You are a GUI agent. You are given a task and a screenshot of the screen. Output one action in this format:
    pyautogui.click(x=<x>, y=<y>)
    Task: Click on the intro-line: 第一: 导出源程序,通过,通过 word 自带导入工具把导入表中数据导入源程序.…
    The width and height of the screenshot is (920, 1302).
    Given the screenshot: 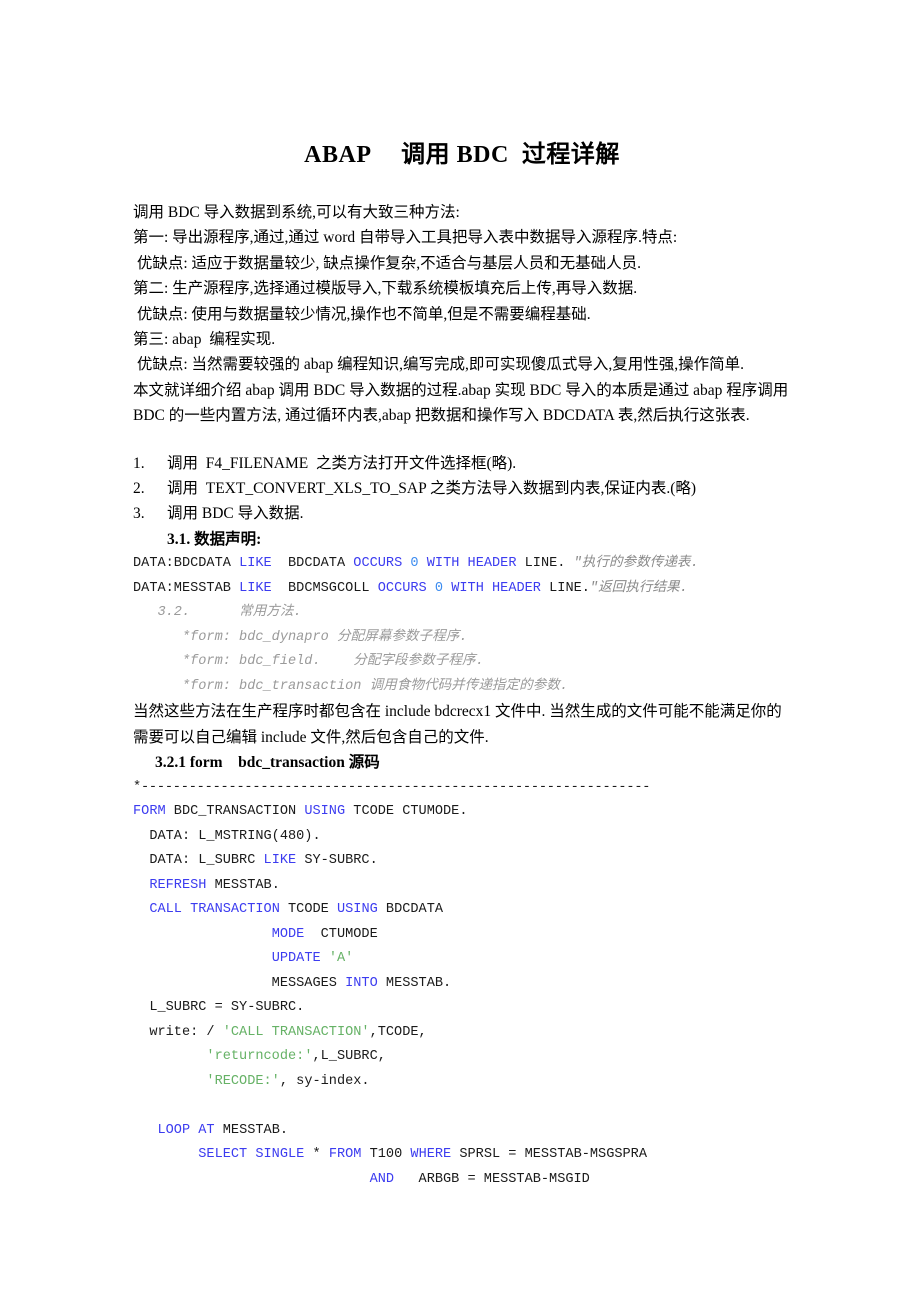 What is the action you would take?
    pyautogui.click(x=405, y=238)
    